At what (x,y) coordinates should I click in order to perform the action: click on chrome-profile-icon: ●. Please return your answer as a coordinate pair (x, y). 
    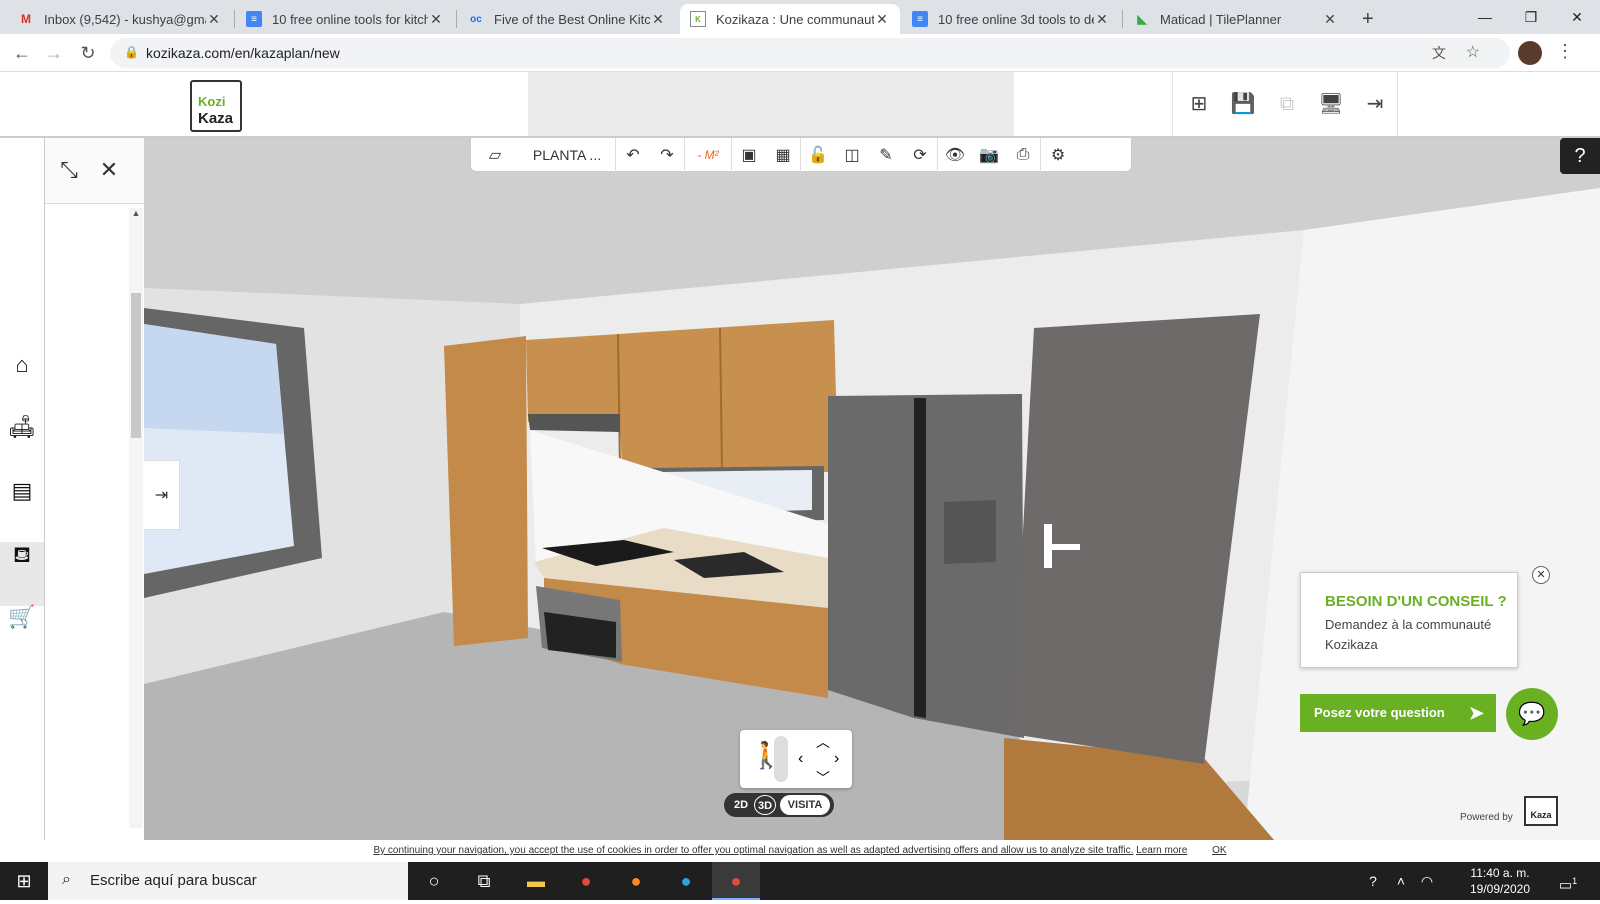
    Looking at the image, I should click on (736, 881).